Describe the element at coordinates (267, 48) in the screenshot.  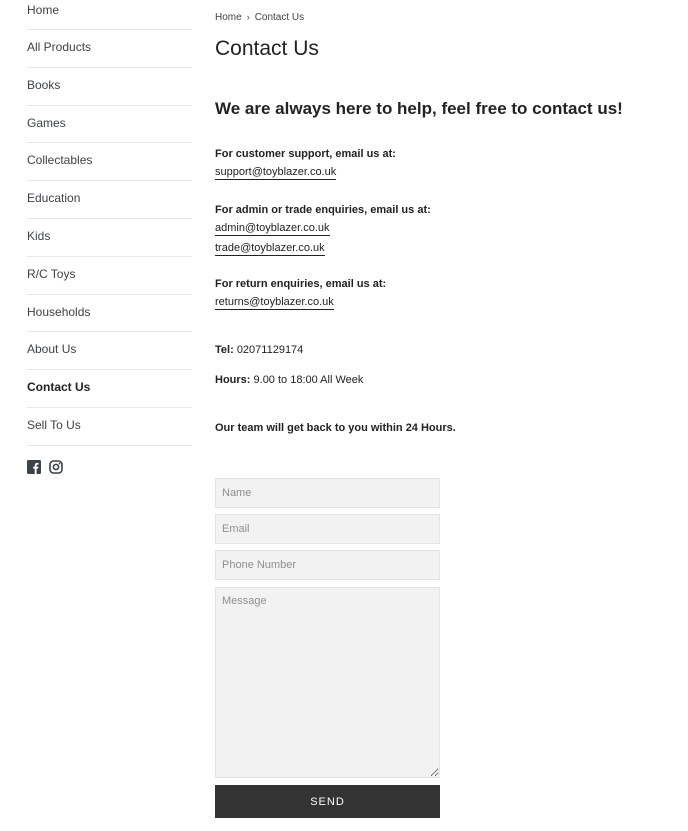
I see `page-title: Contact Us` at that location.